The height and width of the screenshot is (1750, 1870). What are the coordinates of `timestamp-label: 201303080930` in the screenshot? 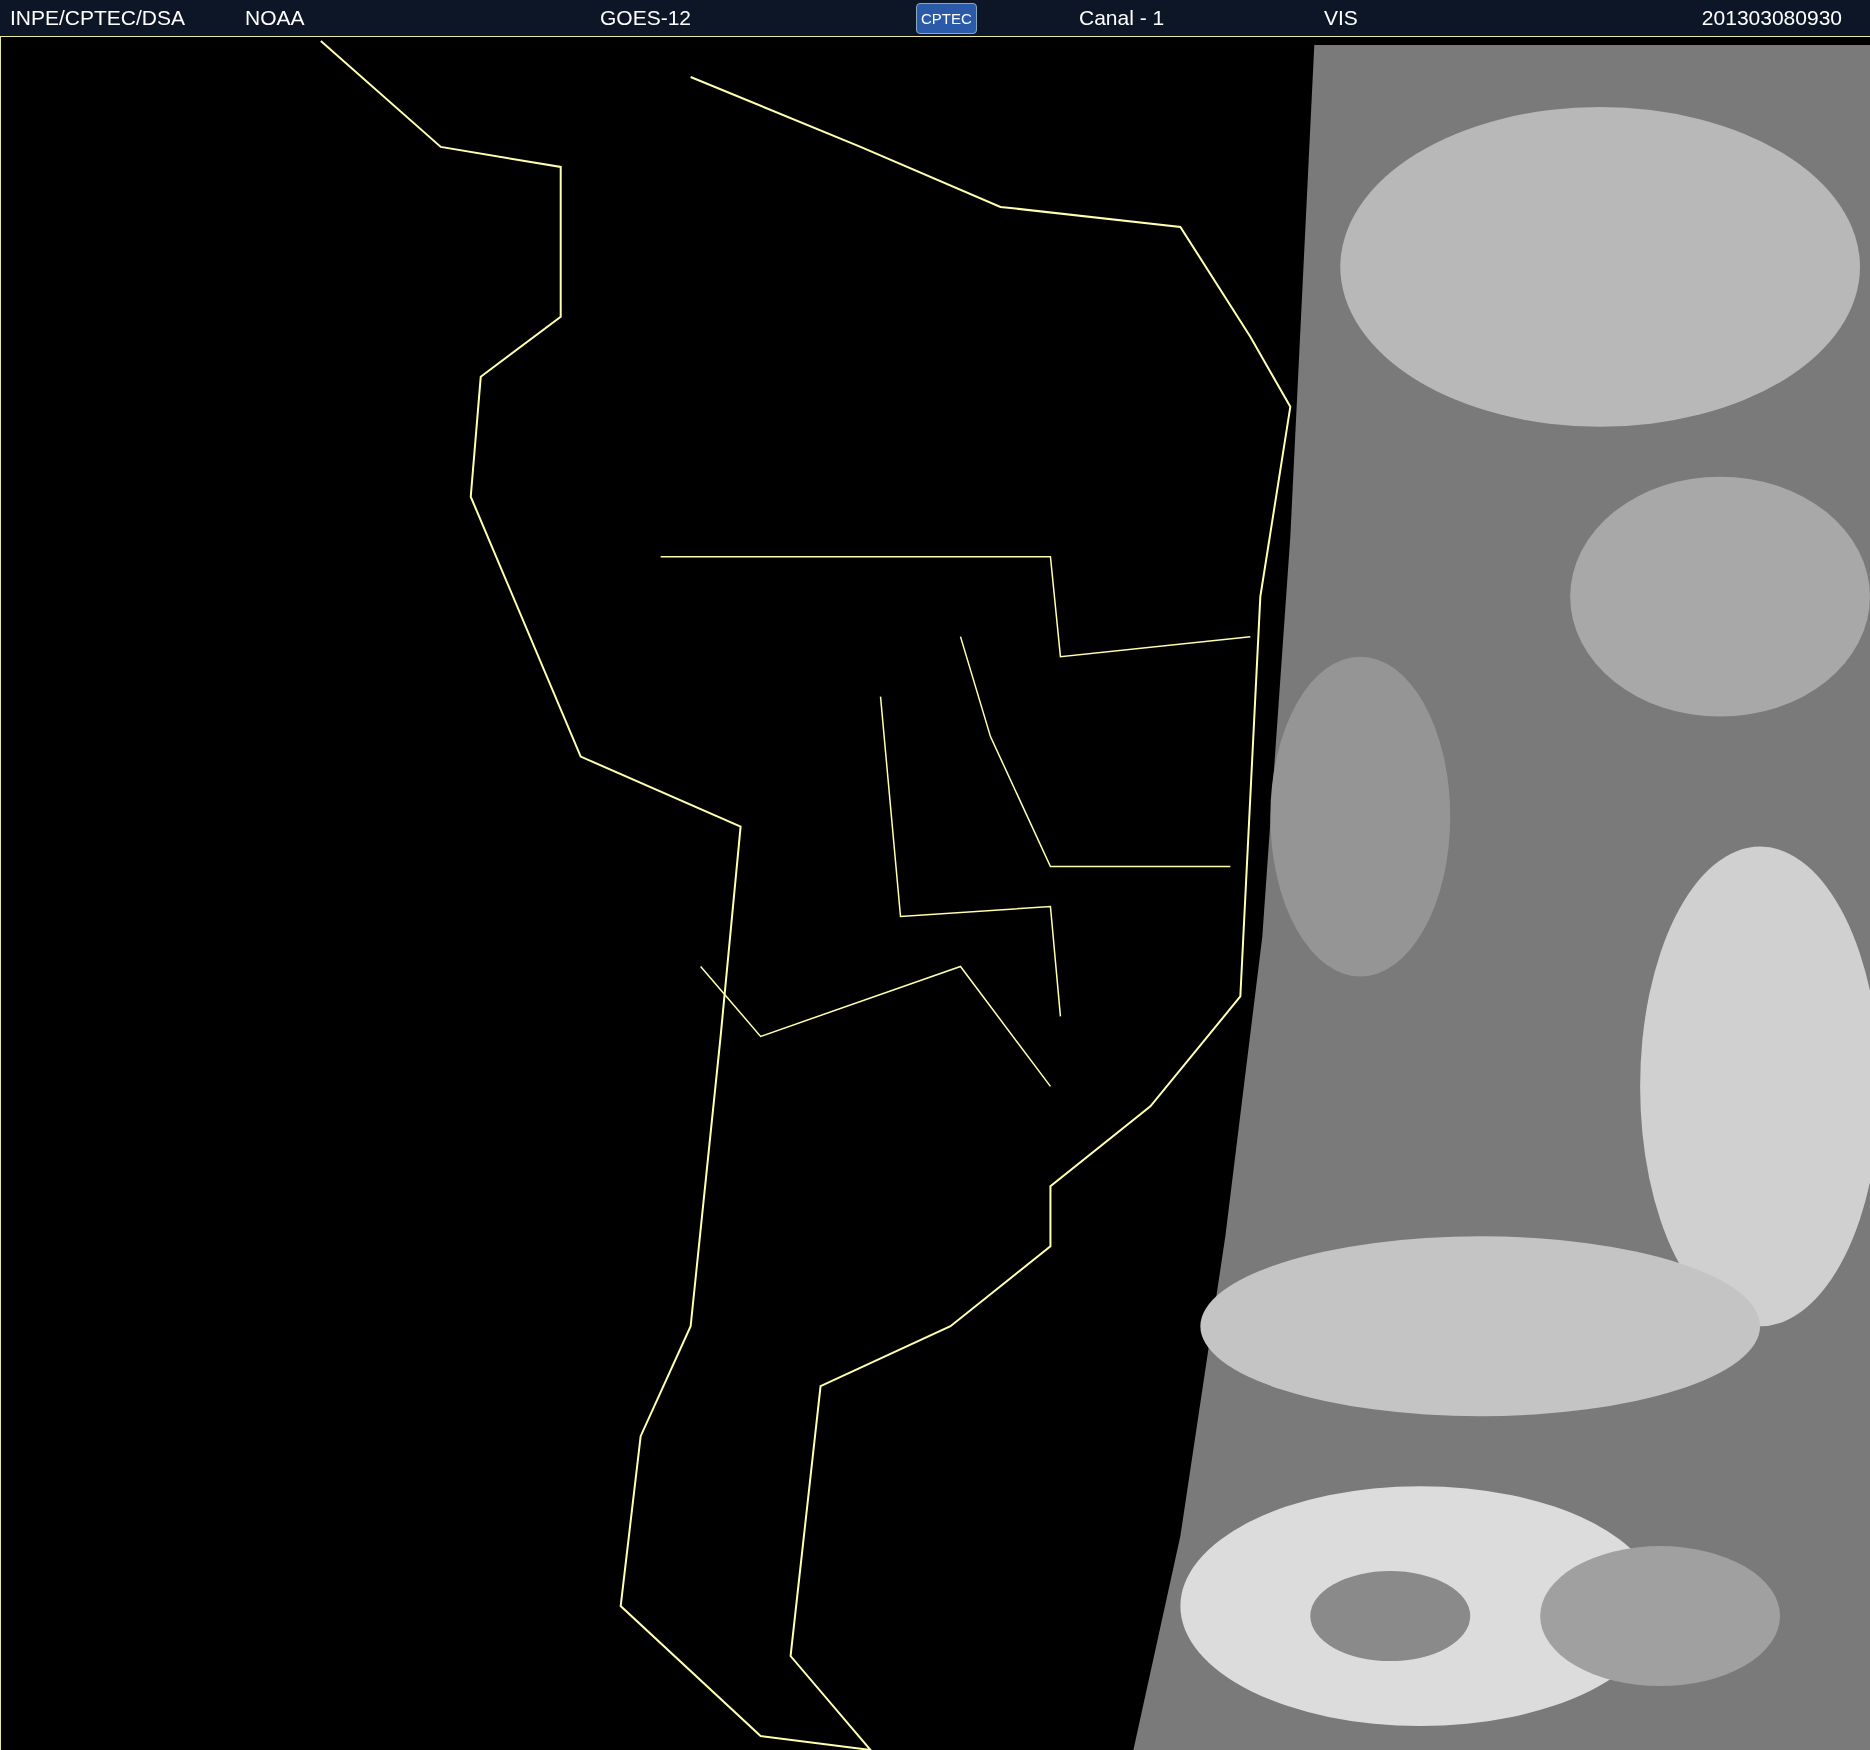 It's located at (1771, 18).